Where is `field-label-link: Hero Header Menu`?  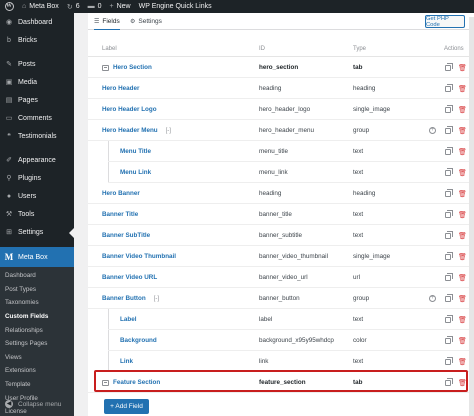
field-label-link: Hero Header Menu is located at coordinates (130, 130).